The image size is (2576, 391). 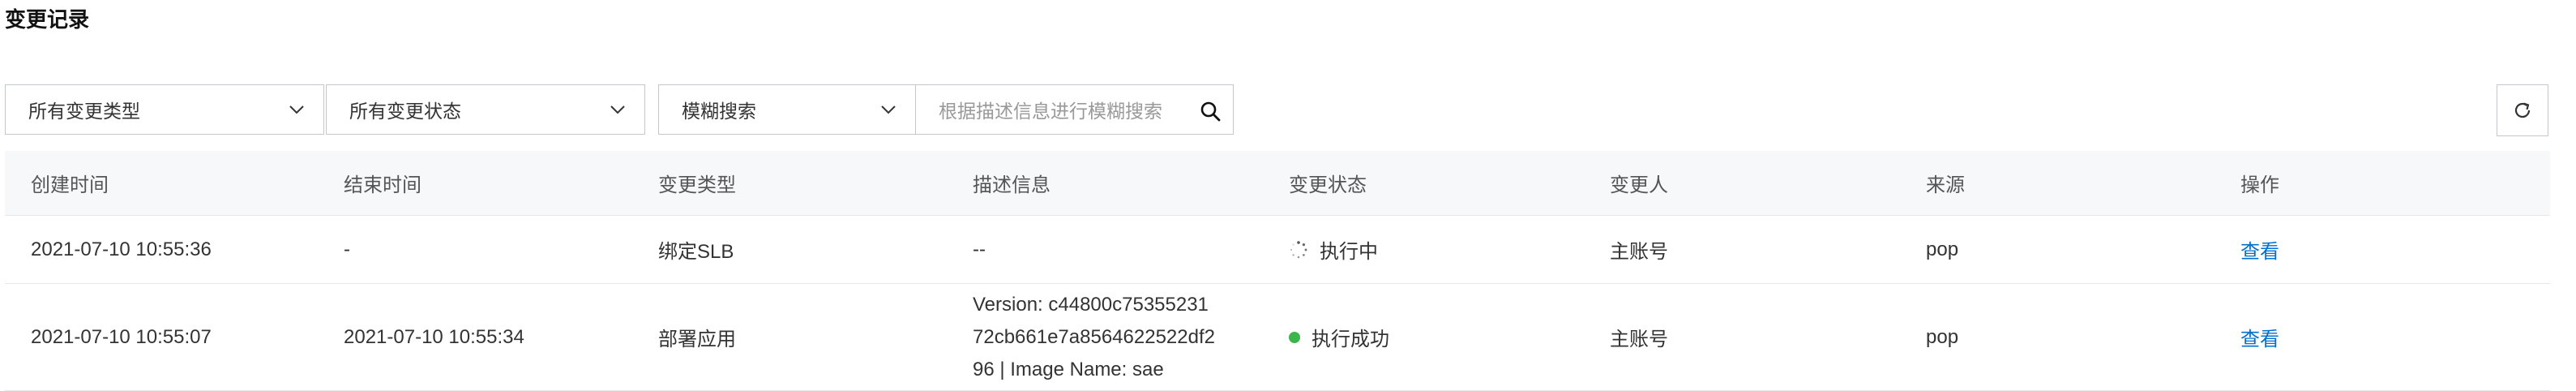 What do you see at coordinates (121, 249) in the screenshot?
I see `created-time-cell: 2021-07-10 10:55:36` at bounding box center [121, 249].